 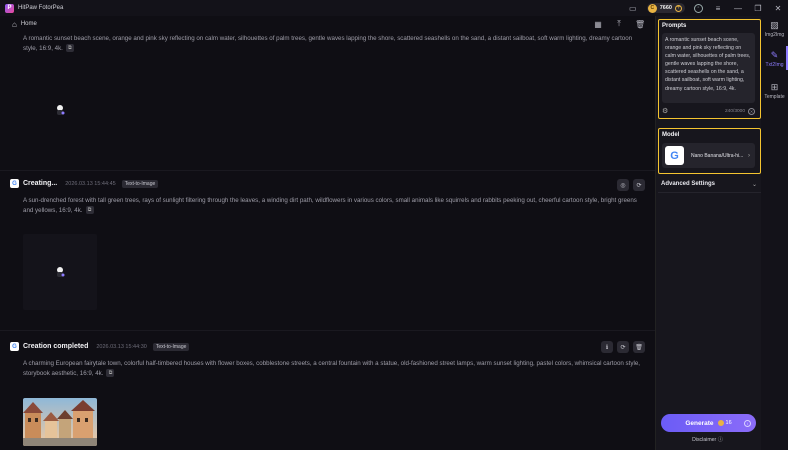 I want to click on status-label: Creation completed, so click(x=56, y=346).